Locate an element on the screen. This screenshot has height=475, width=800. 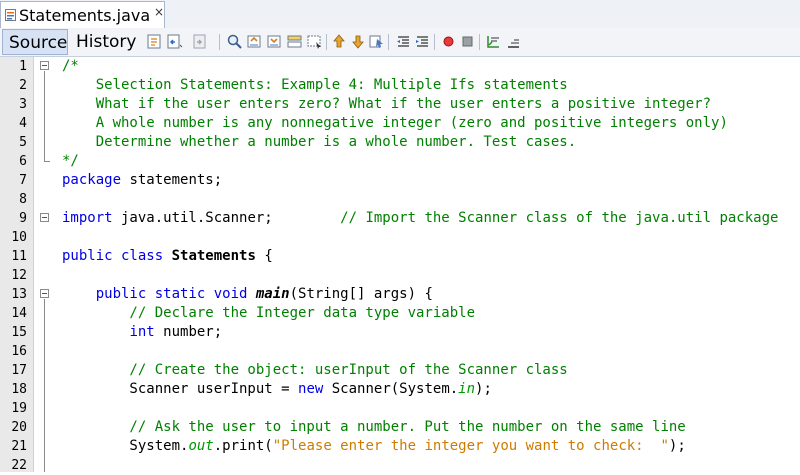
line-number: 16 is located at coordinates (19, 351).